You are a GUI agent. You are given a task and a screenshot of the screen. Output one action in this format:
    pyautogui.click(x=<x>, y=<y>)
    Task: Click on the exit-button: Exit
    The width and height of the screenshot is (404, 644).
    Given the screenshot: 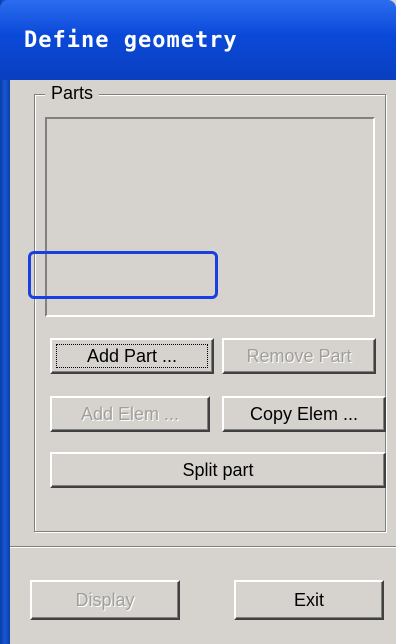 What is the action you would take?
    pyautogui.click(x=309, y=600)
    